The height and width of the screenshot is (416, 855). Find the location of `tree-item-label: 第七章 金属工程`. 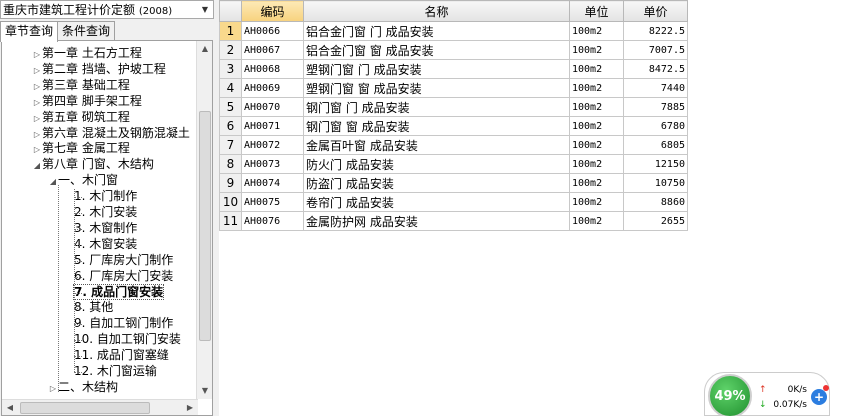

tree-item-label: 第七章 金属工程 is located at coordinates (86, 148).